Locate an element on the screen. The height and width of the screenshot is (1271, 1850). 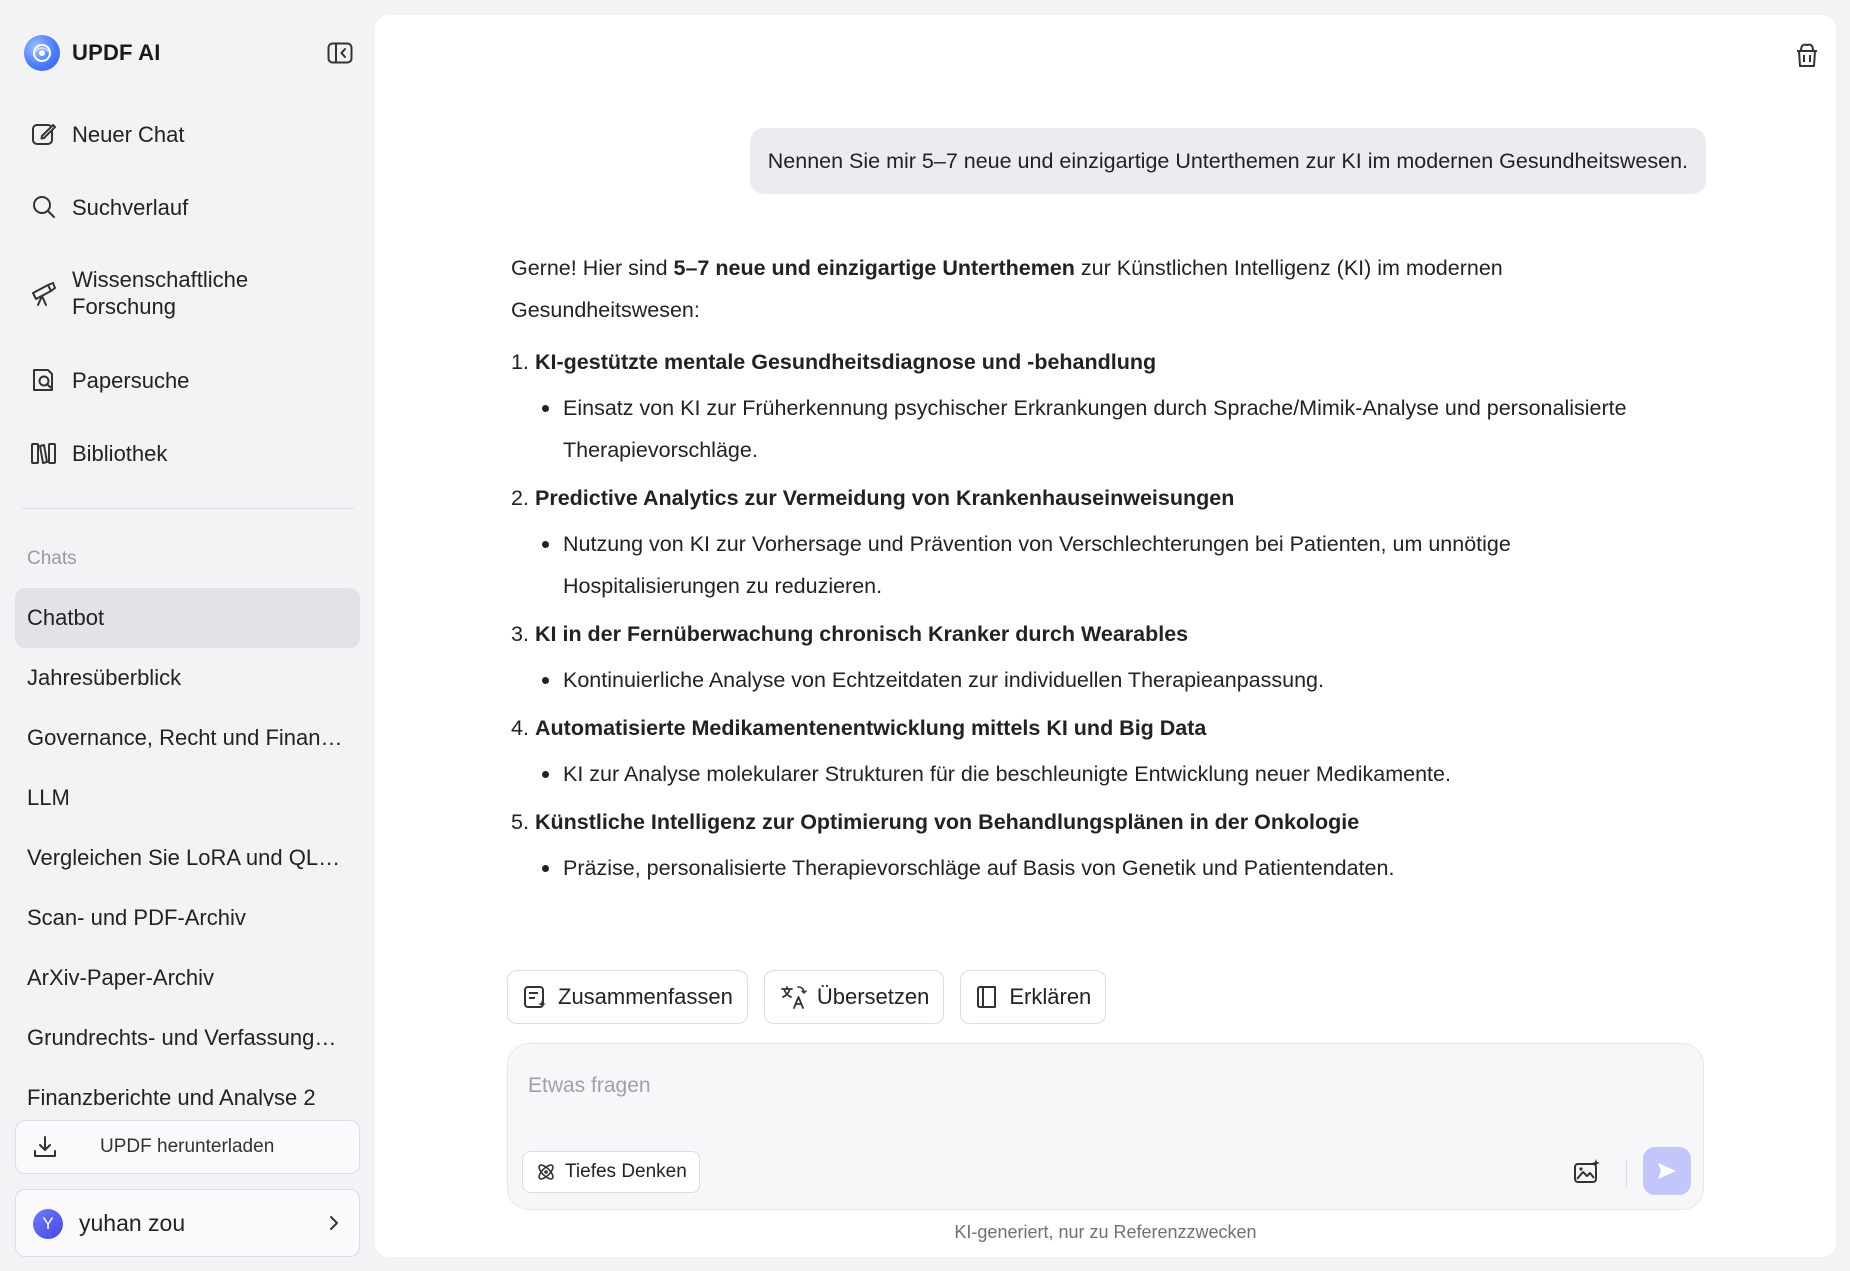
summarize-icon is located at coordinates (535, 997).